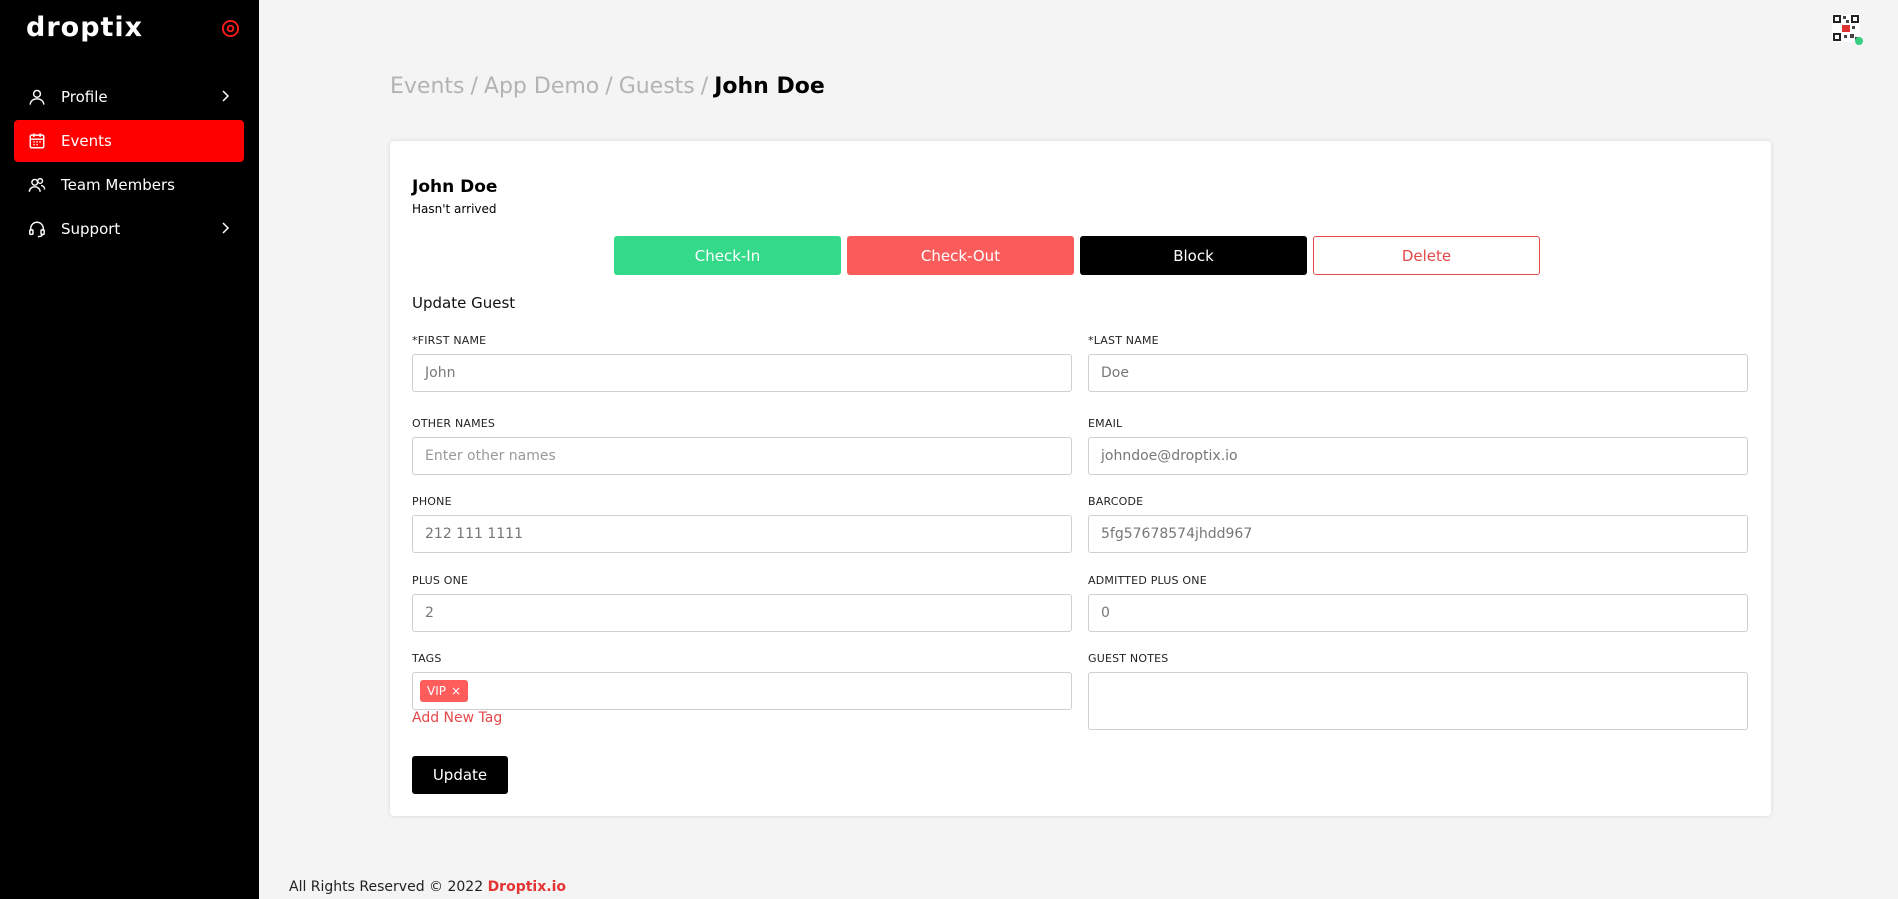 The width and height of the screenshot is (1898, 899). What do you see at coordinates (657, 86) in the screenshot?
I see `breadcrumb-item-guests: Guests` at bounding box center [657, 86].